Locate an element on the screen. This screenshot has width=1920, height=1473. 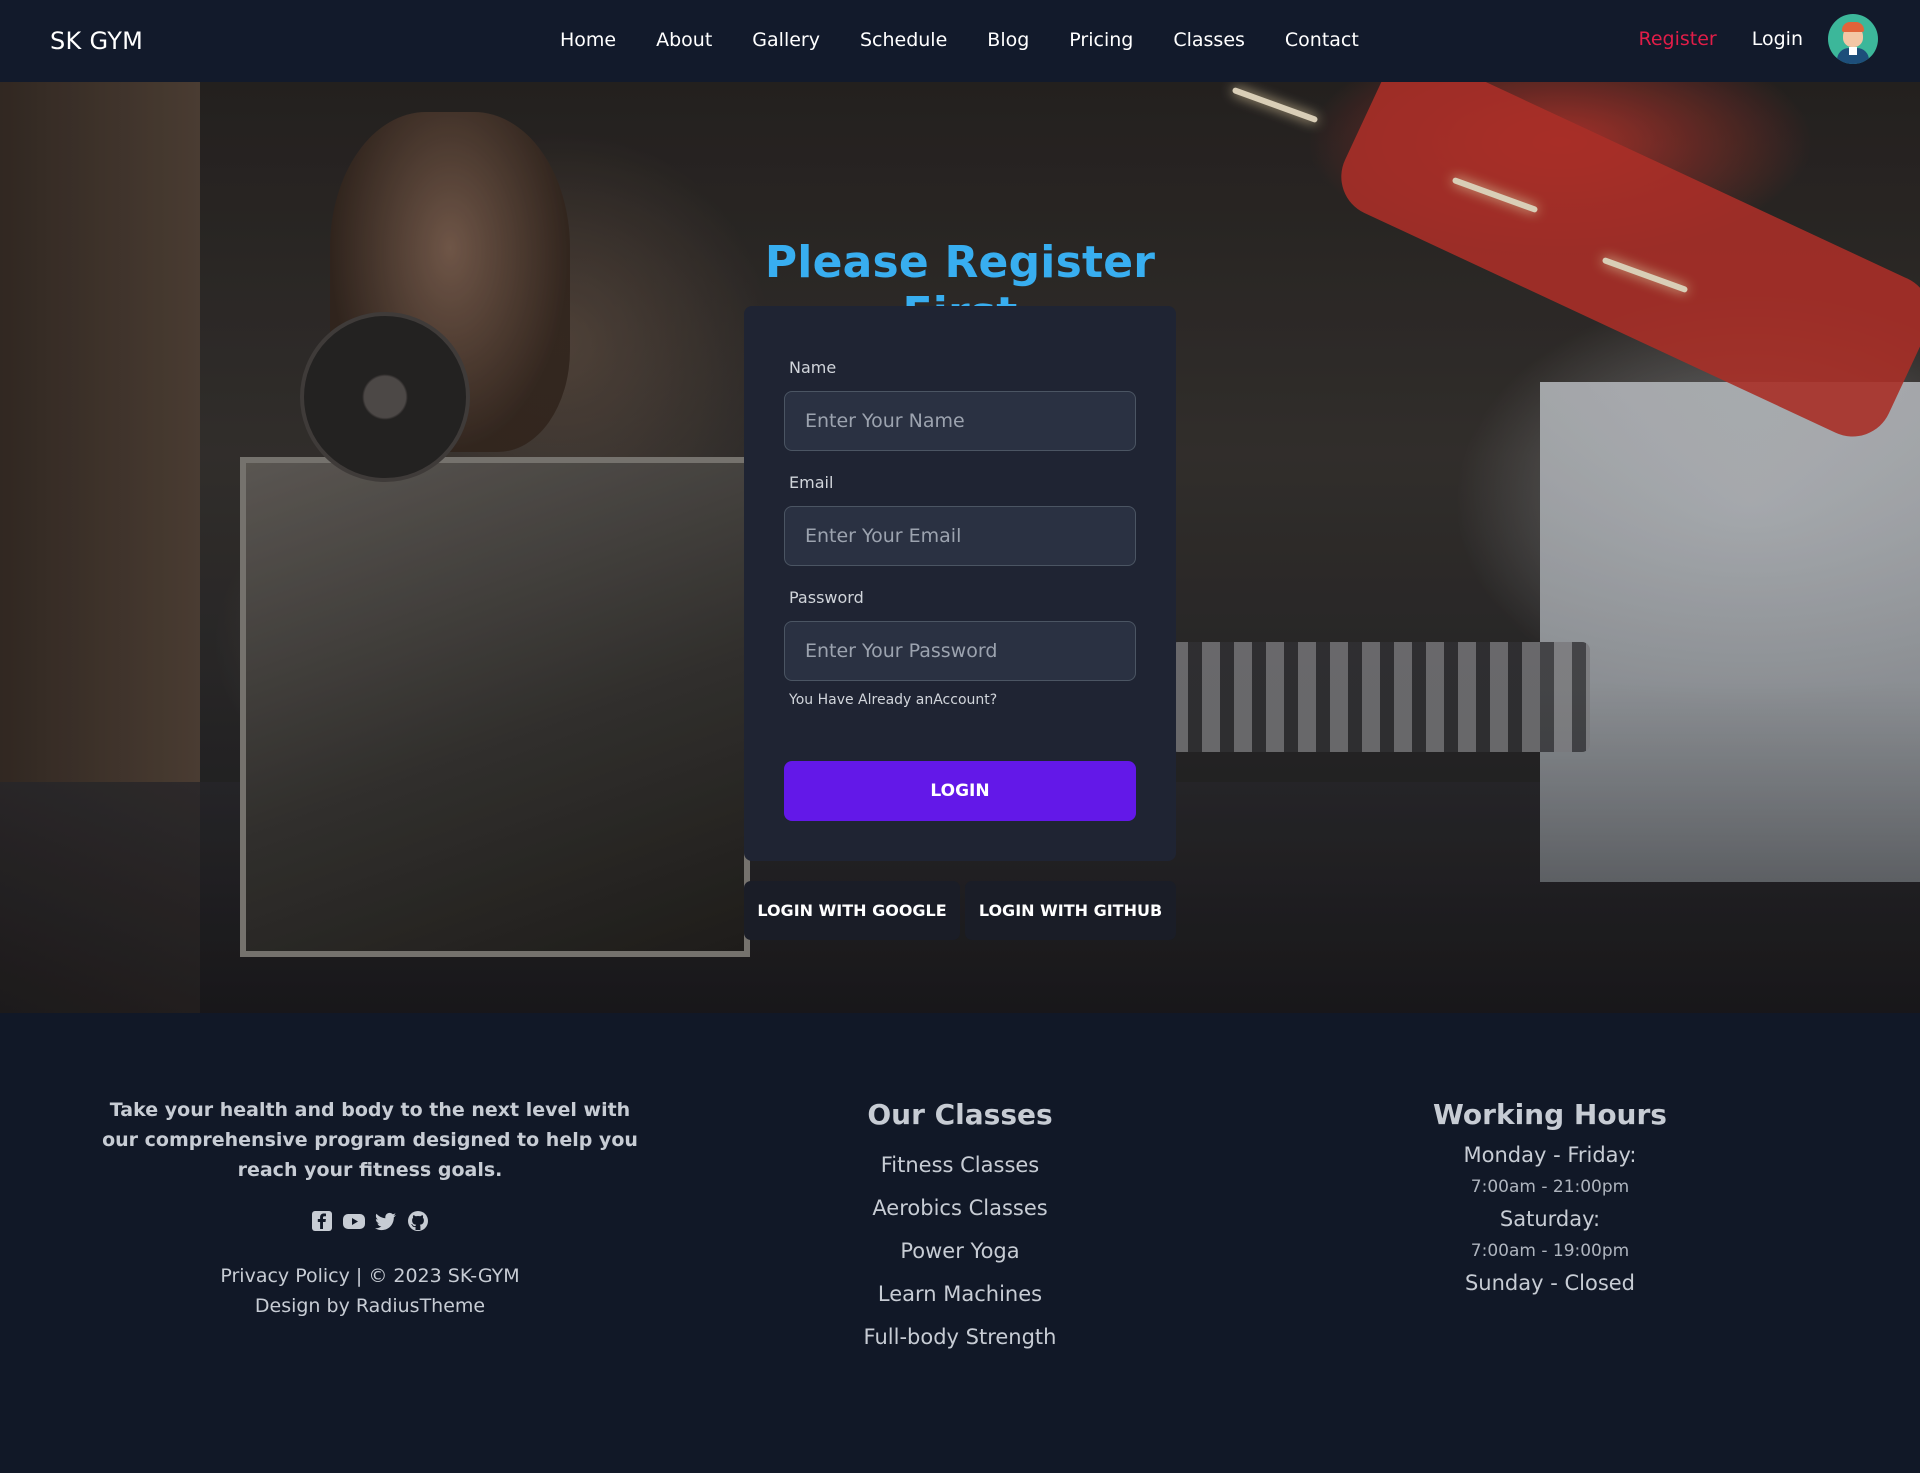
class-item: Full-body Strength is located at coordinates (960, 1337).